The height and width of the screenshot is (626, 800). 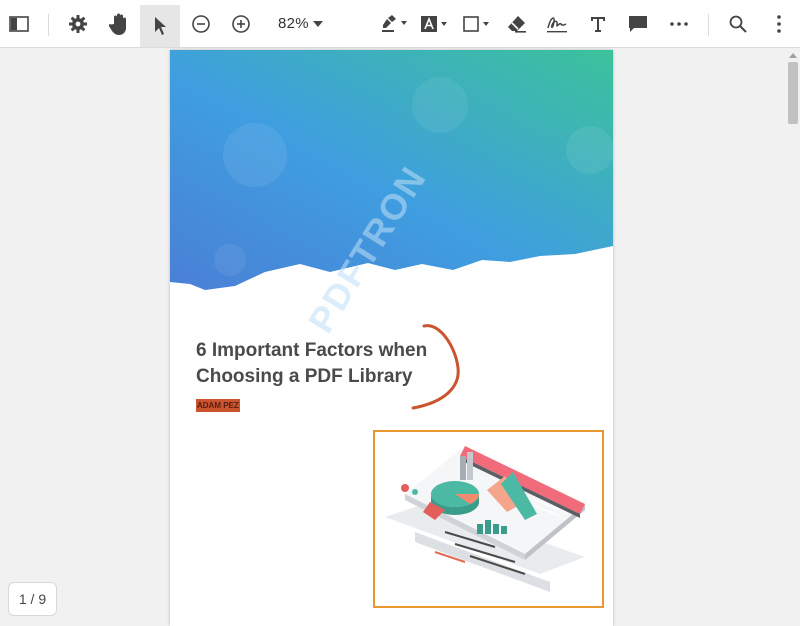 I want to click on highlighter-icon, so click(x=394, y=23).